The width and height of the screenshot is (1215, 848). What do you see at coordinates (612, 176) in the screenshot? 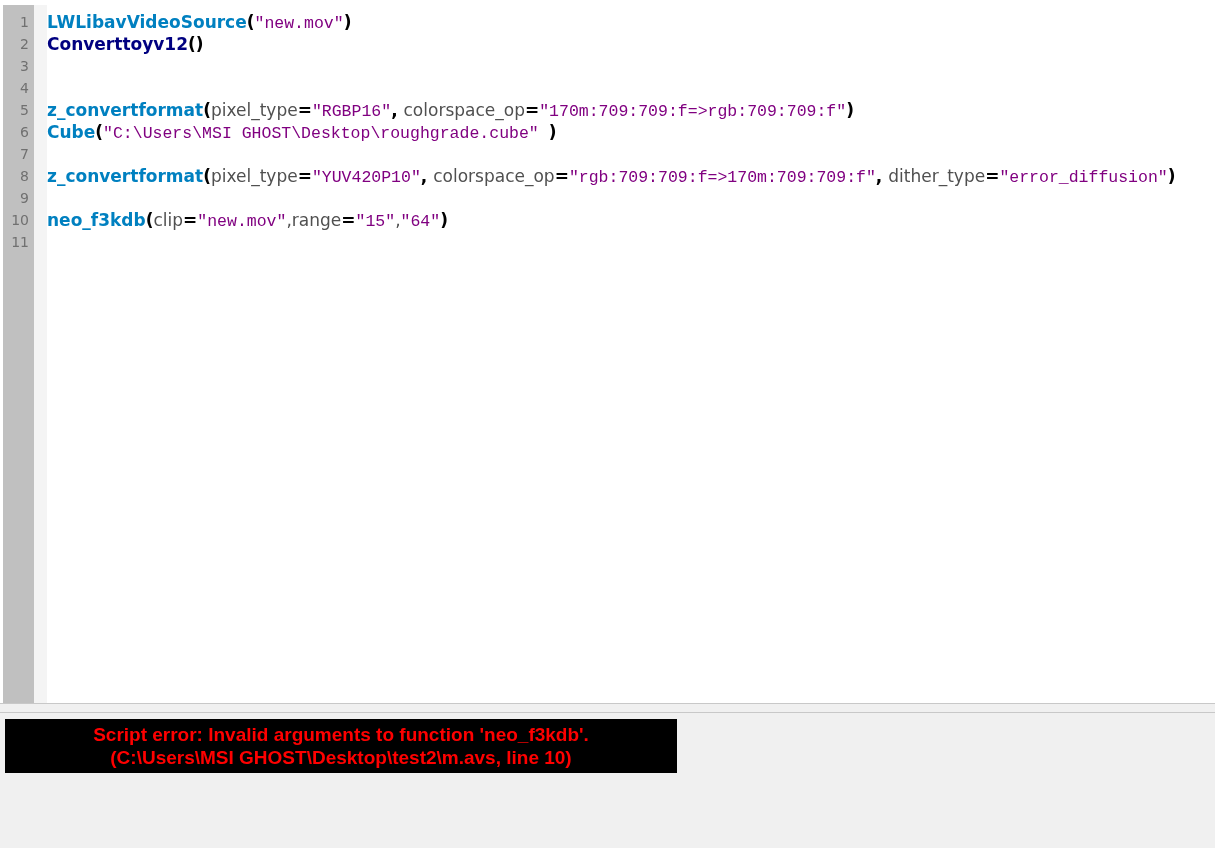
I see `code-line: z_convertformat(pixel_type="YUV420P10", colorspace_op="rgb:709:709:f=>170m:709:709:f", dither_type="error_diffusion")` at bounding box center [612, 176].